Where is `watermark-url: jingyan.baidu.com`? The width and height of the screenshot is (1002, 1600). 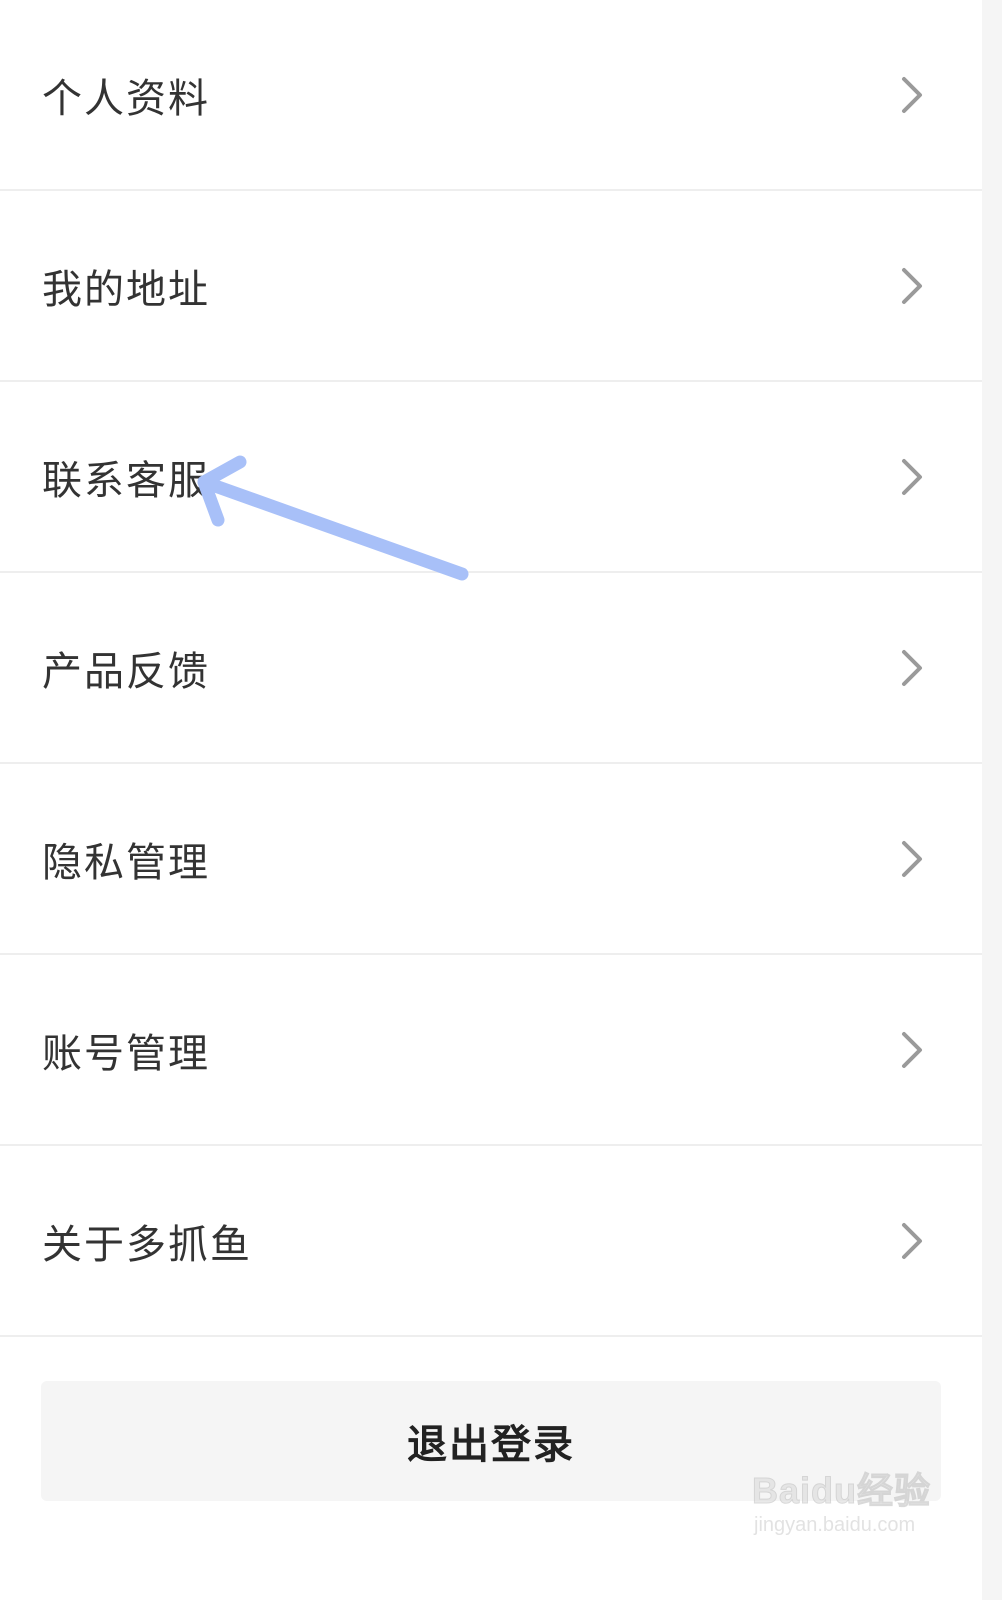
watermark-url: jingyan.baidu.com is located at coordinates (835, 1525).